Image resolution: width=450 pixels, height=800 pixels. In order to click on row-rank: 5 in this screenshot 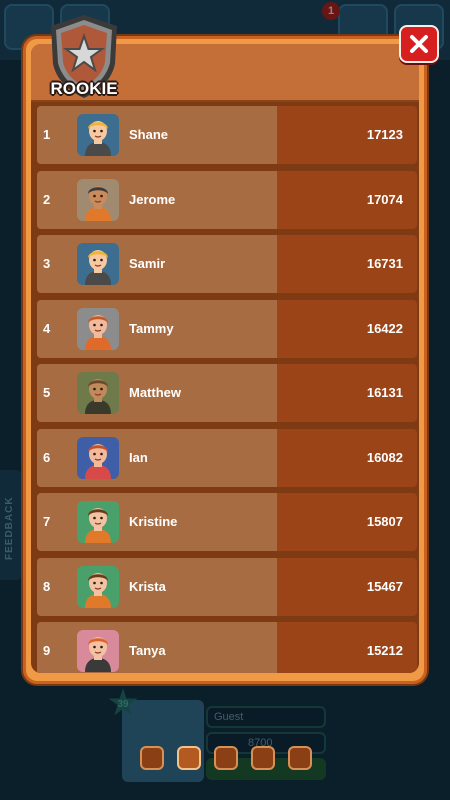, I will do `click(47, 392)`.